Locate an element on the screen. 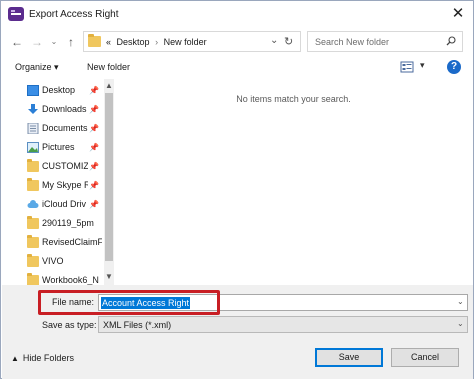 The height and width of the screenshot is (379, 474). nav-item-customiz: CUSTOMIZ 📌 is located at coordinates (53, 166).